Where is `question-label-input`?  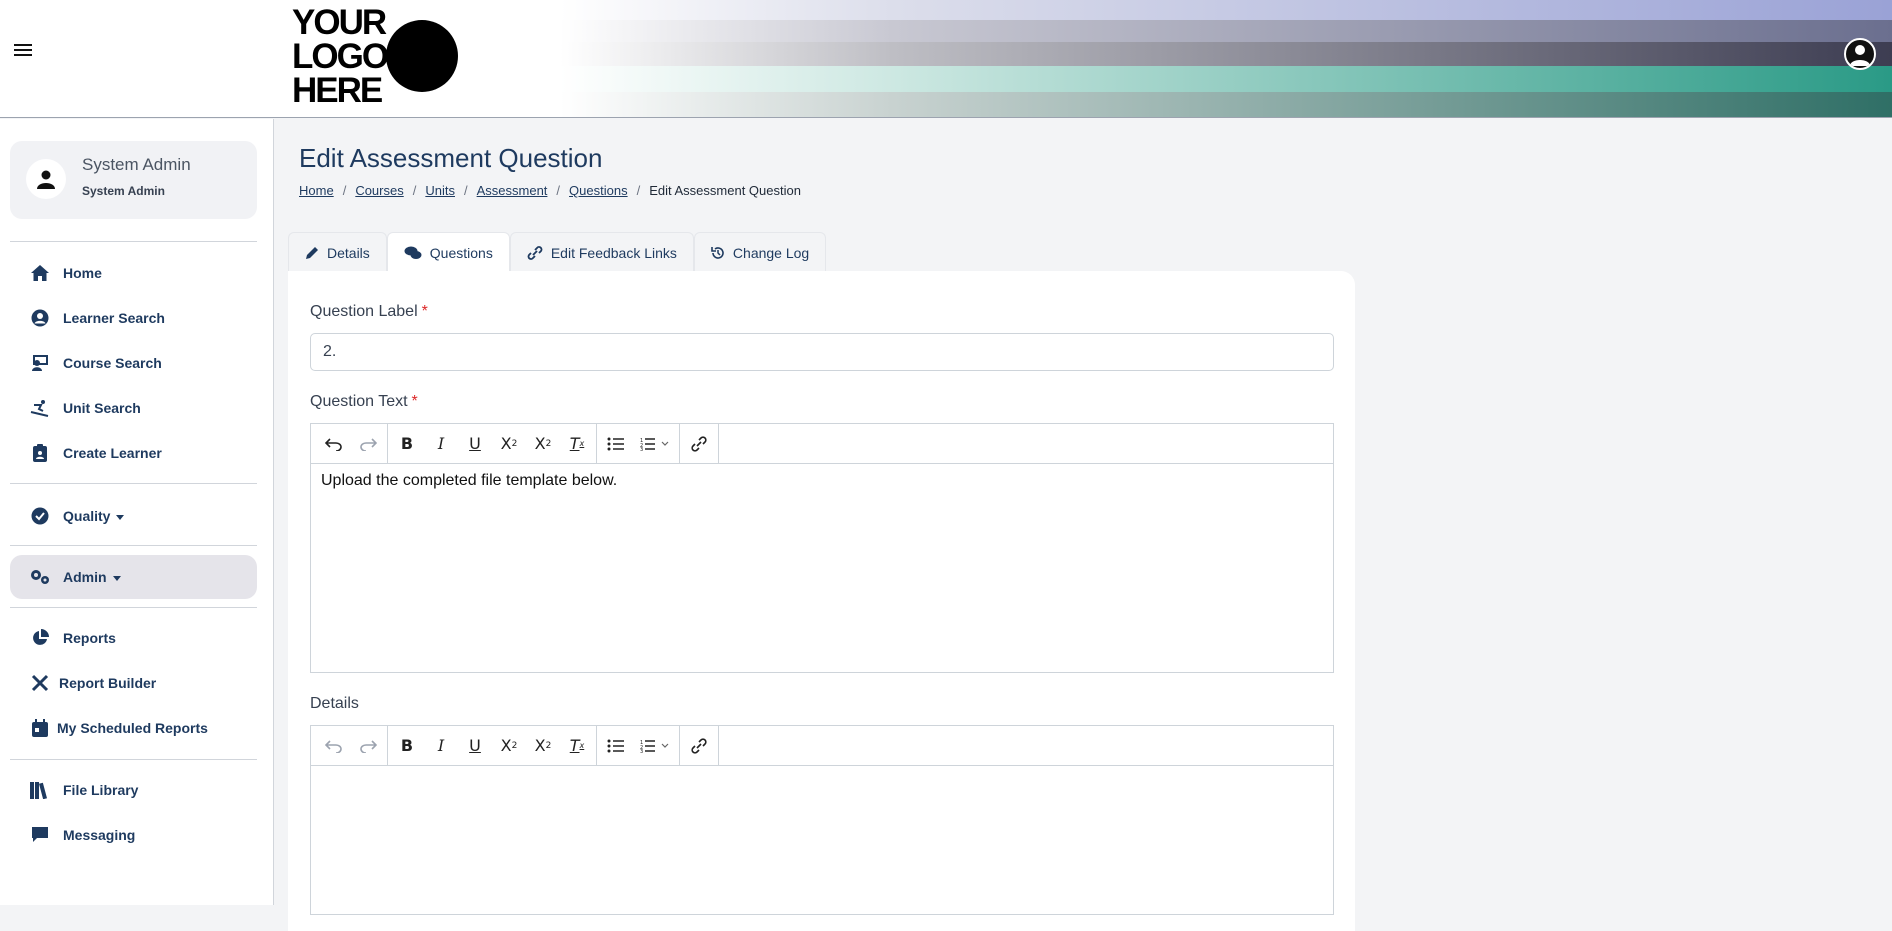 question-label-input is located at coordinates (822, 352).